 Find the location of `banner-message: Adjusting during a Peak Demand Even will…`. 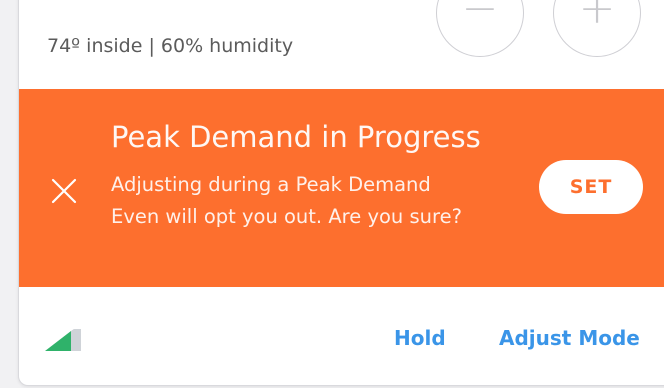

banner-message: Adjusting during a Peak Demand Even will… is located at coordinates (321, 201).